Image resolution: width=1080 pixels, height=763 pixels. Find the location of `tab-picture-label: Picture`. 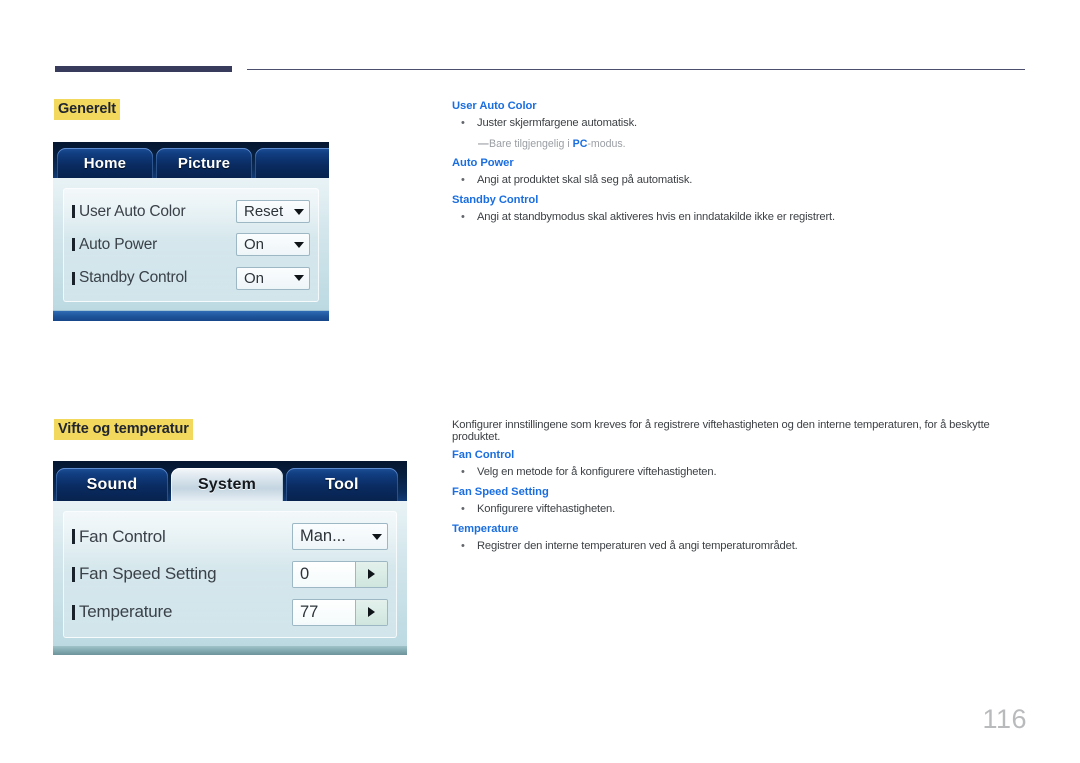

tab-picture-label: Picture is located at coordinates (204, 163).